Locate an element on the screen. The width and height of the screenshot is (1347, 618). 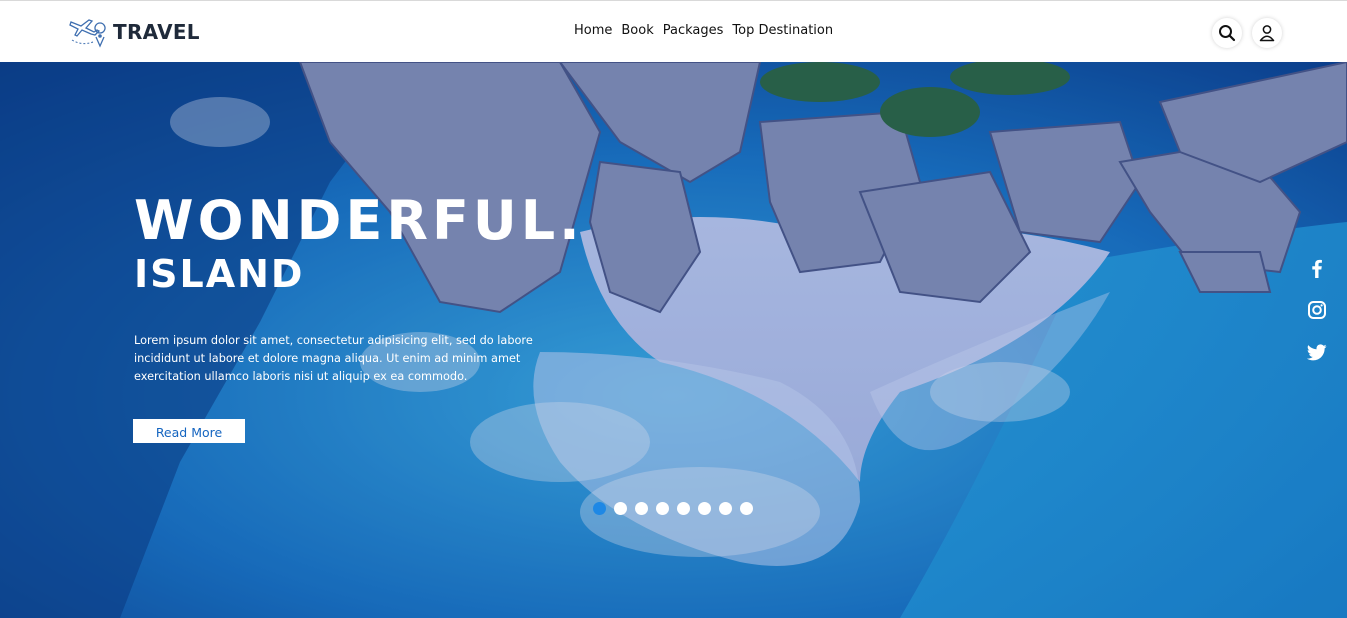
facebook-icon is located at coordinates (1317, 268).